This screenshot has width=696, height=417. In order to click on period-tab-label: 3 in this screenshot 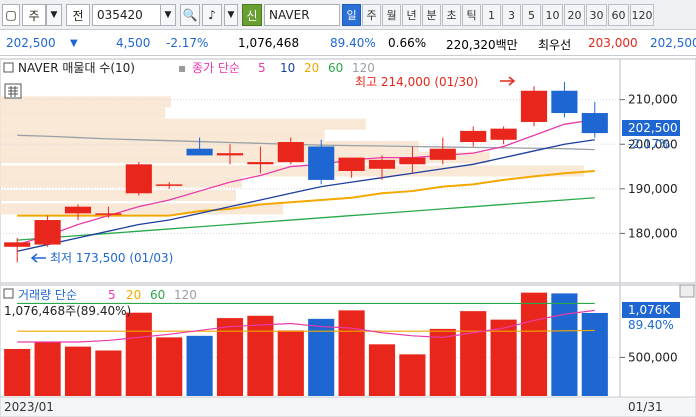, I will do `click(511, 15)`.